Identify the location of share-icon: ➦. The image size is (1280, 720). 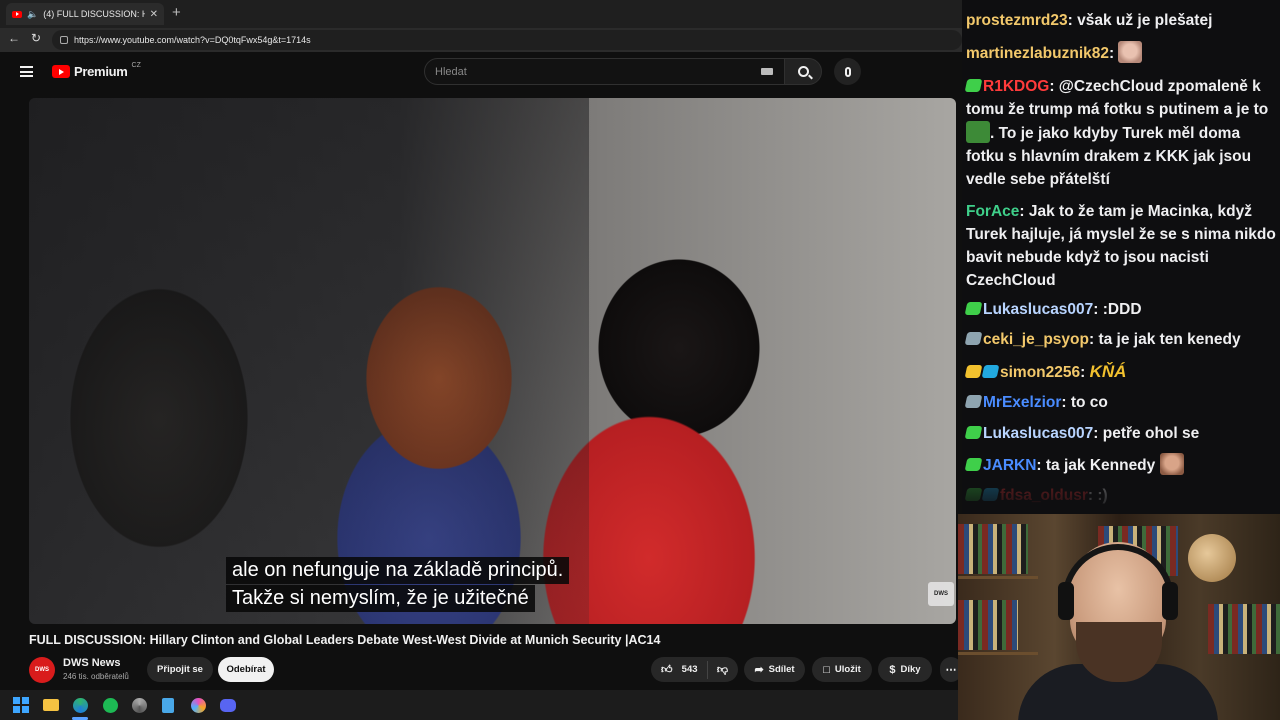
(759, 670).